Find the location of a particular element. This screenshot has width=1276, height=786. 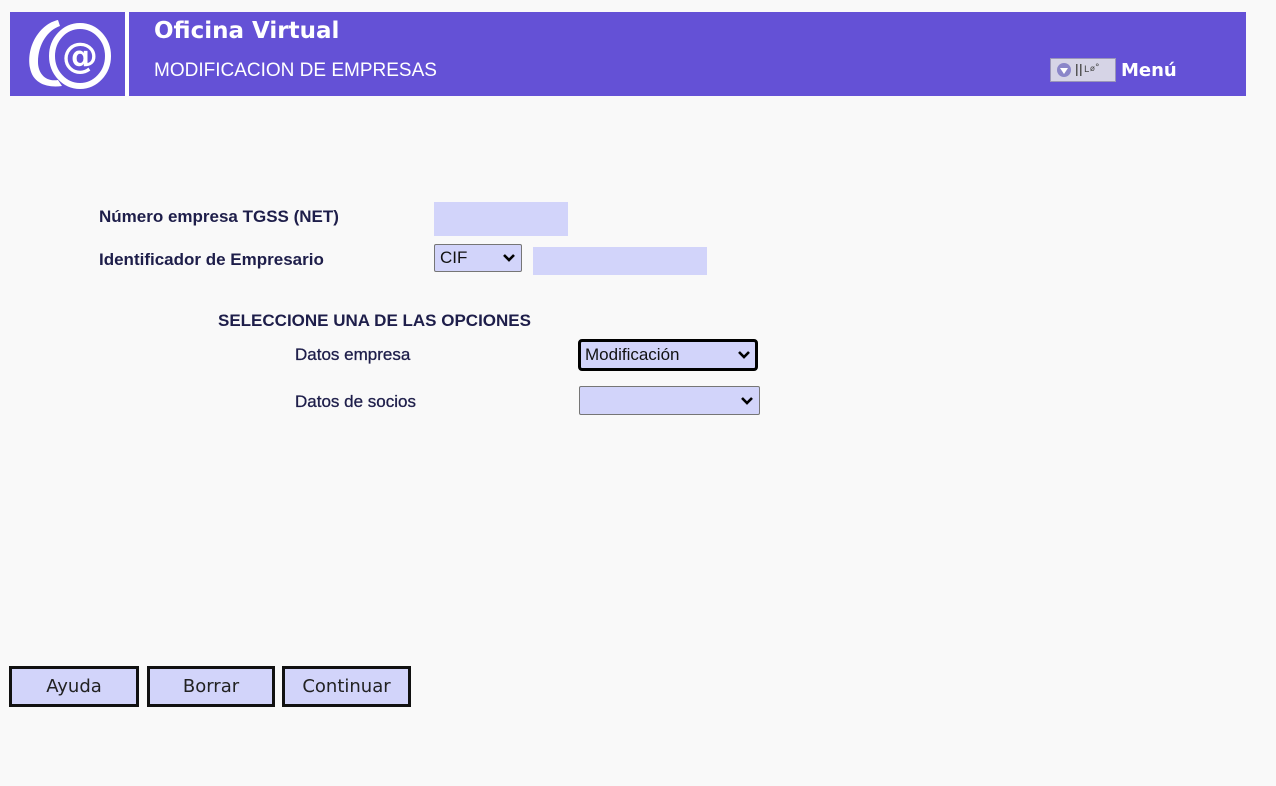

menu-icons: L ø ° is located at coordinates (1083, 70).